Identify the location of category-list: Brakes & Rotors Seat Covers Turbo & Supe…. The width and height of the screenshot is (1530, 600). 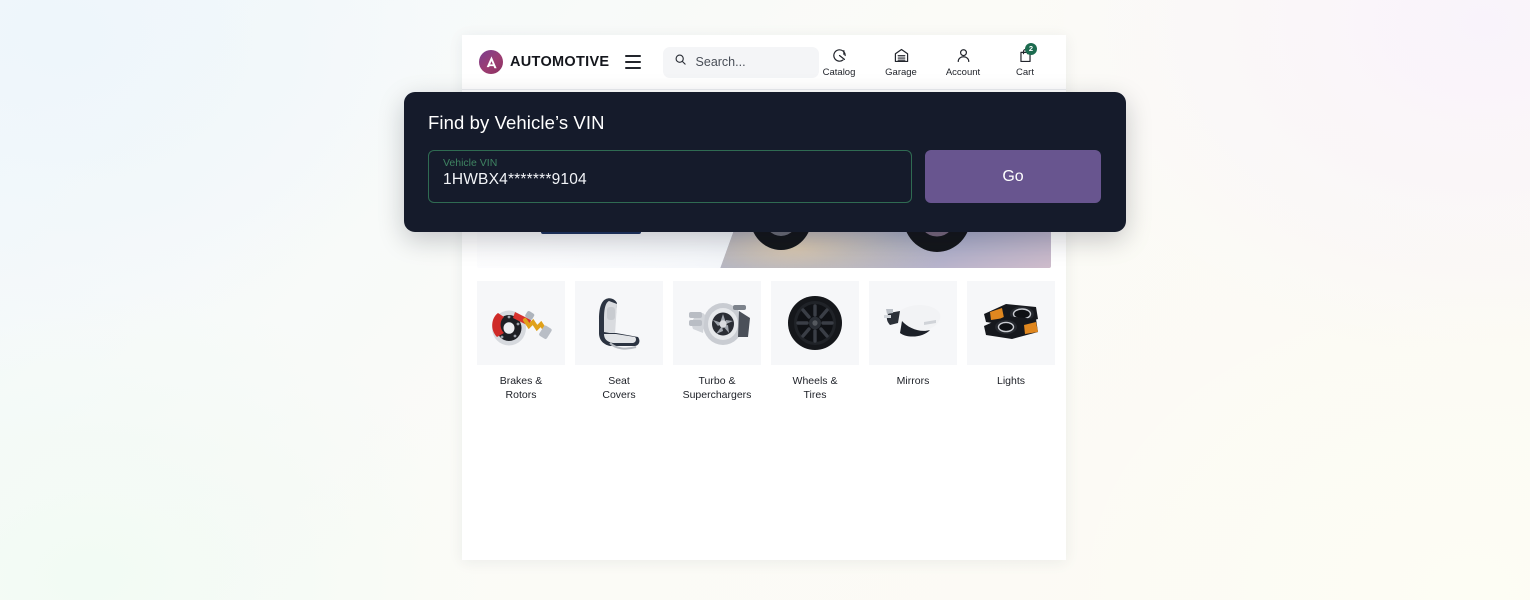
(764, 335).